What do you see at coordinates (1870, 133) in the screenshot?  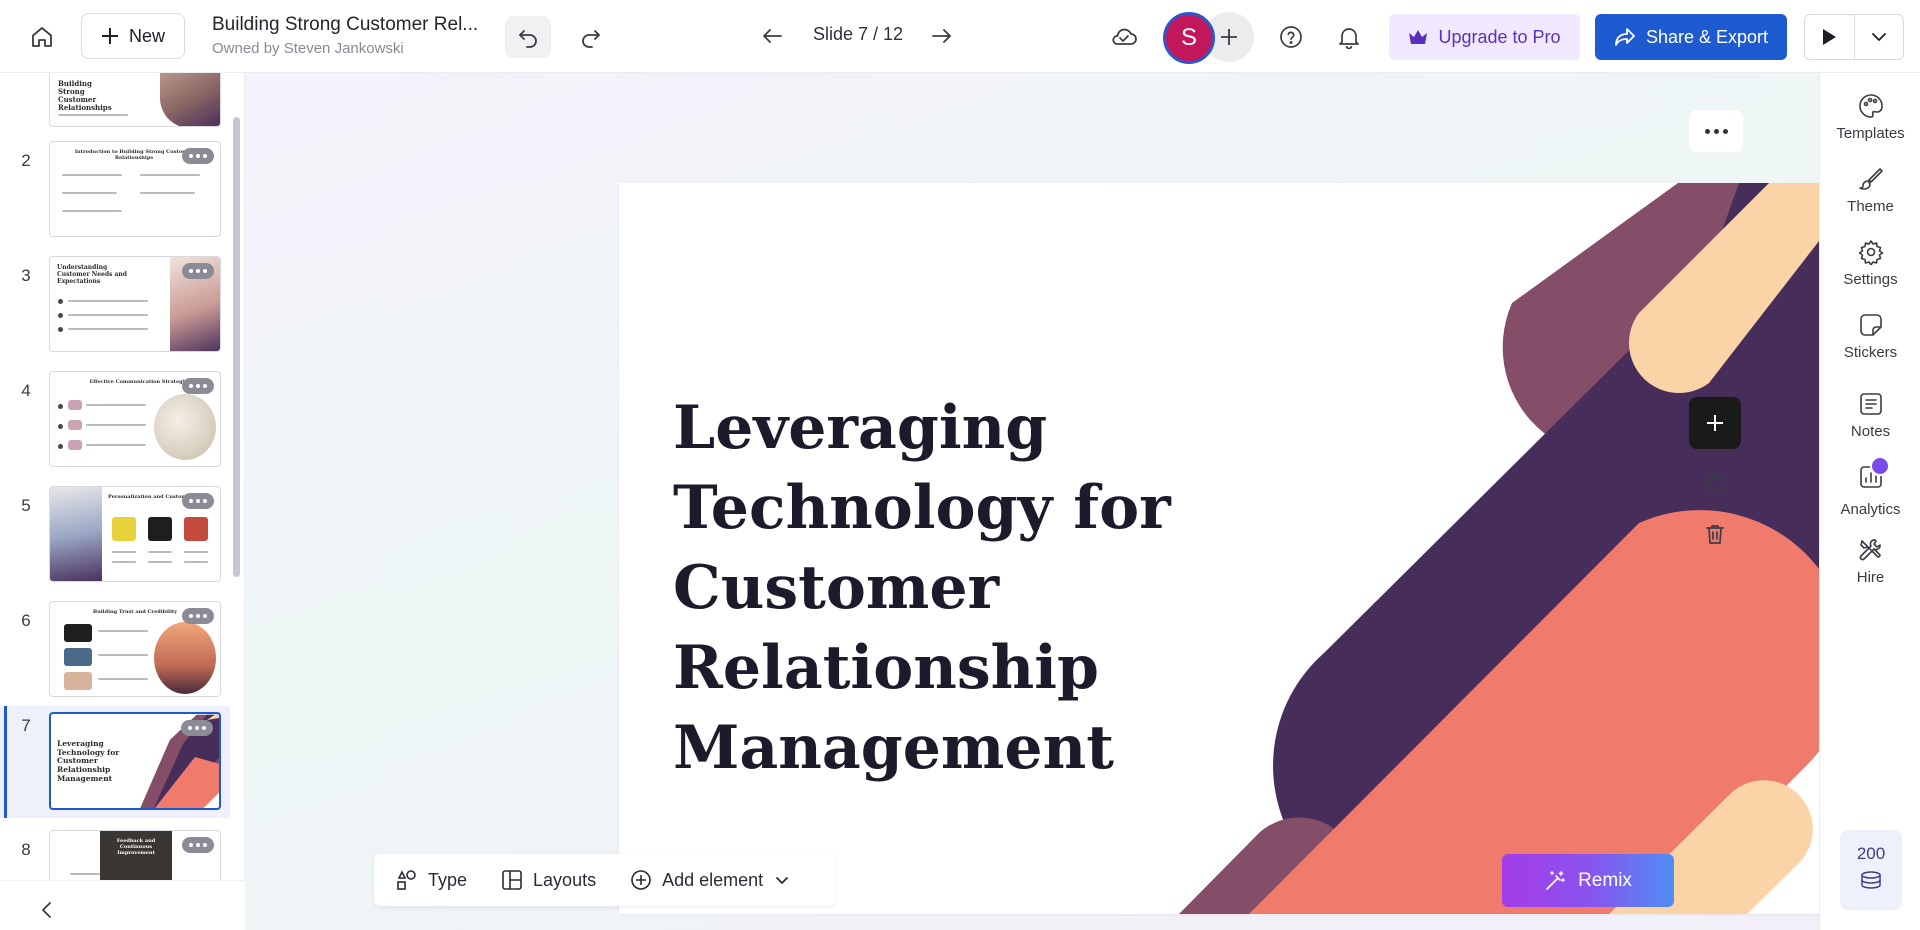 I see `templates-label: Templates` at bounding box center [1870, 133].